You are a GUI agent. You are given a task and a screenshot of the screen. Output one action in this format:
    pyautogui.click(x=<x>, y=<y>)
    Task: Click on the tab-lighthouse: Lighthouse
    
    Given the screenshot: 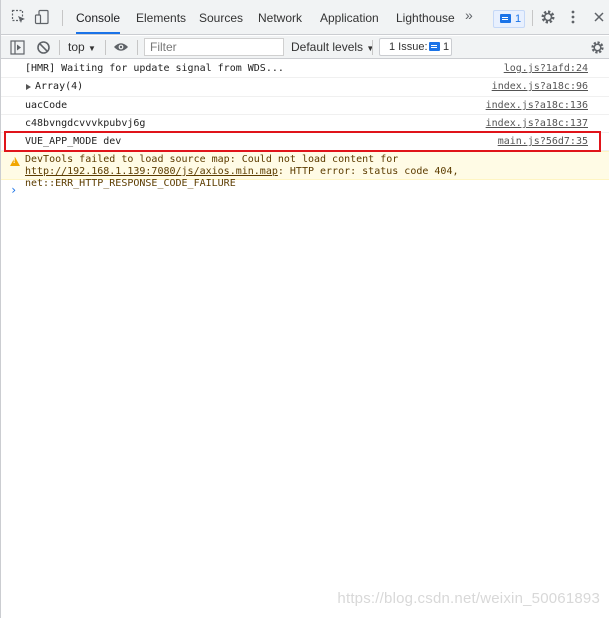 What is the action you would take?
    pyautogui.click(x=425, y=22)
    